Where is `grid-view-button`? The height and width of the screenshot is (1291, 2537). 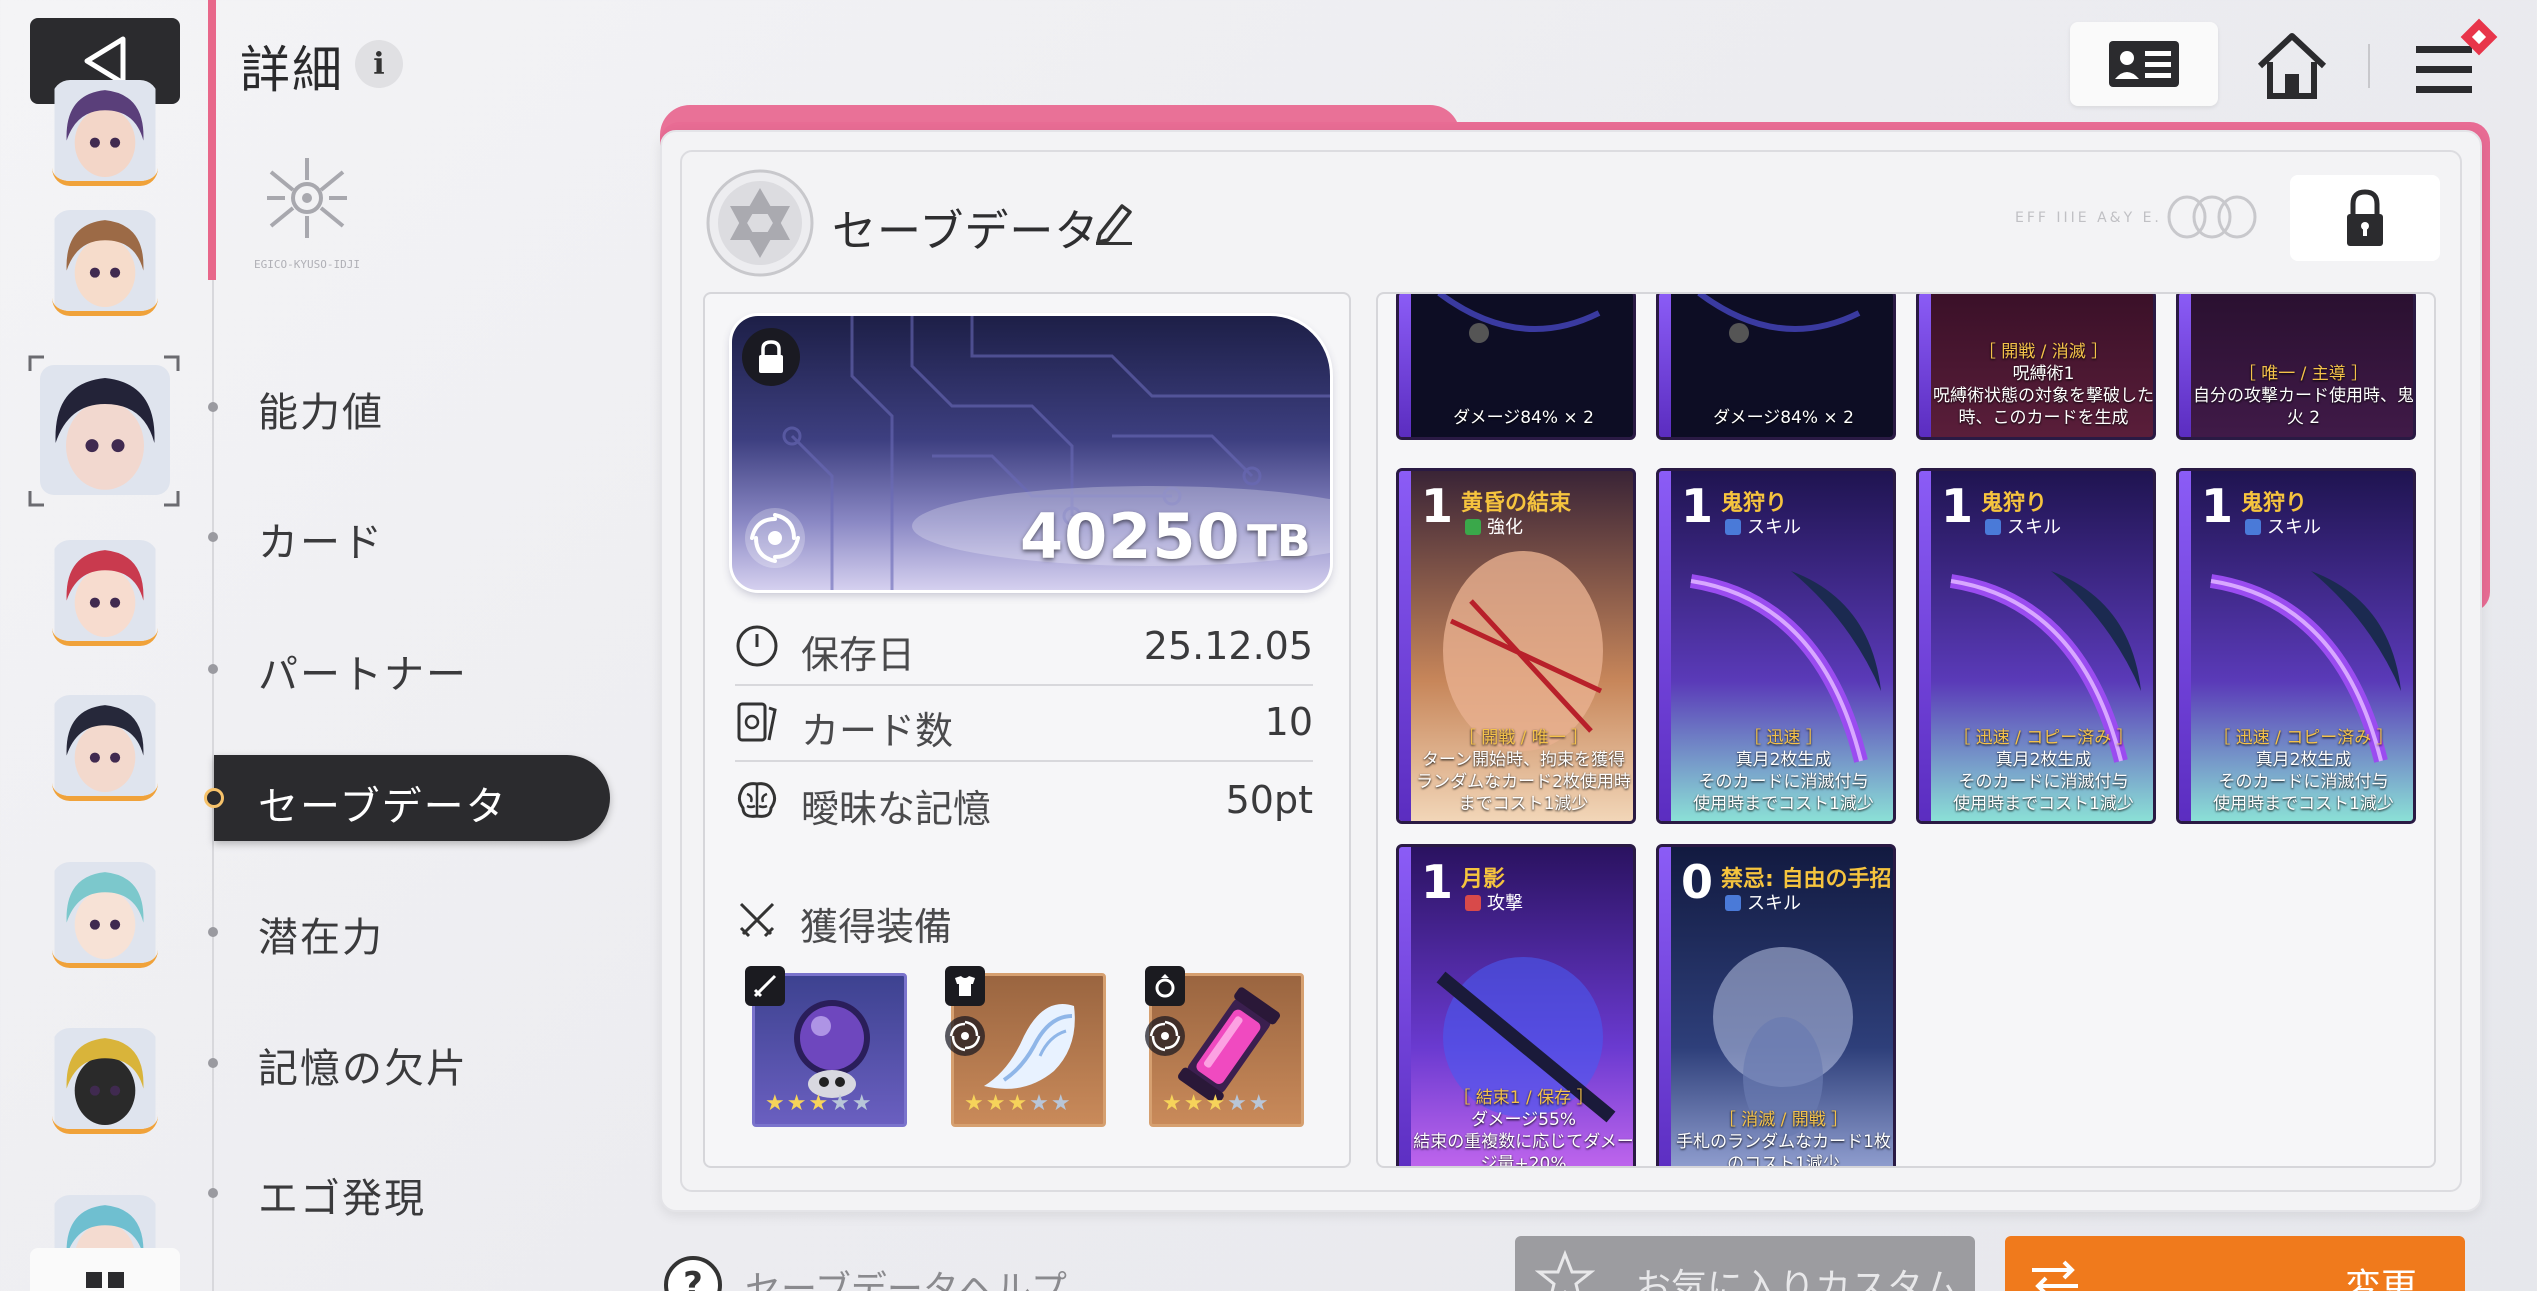
grid-view-button is located at coordinates (105, 1269).